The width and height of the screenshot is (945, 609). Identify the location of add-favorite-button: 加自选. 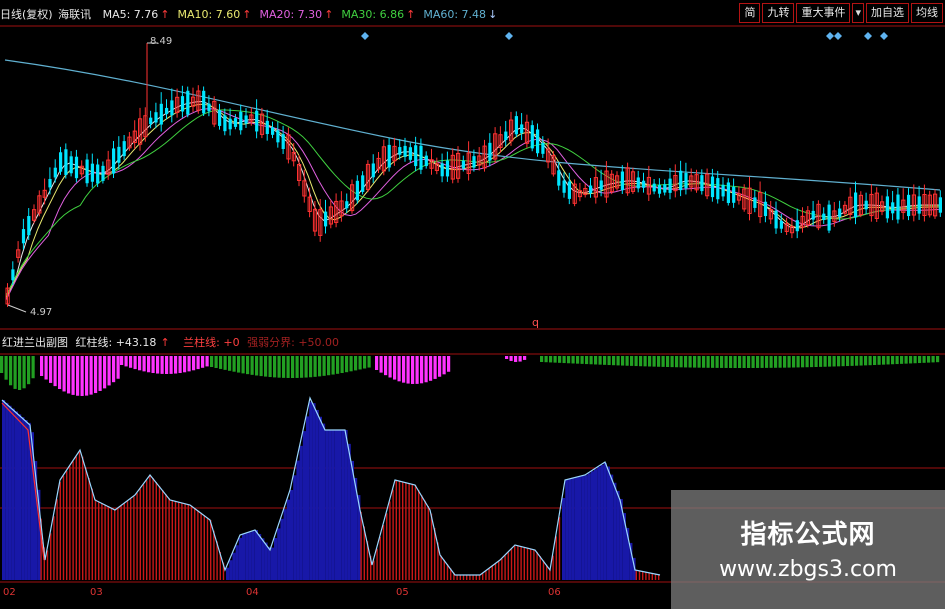
(887, 13).